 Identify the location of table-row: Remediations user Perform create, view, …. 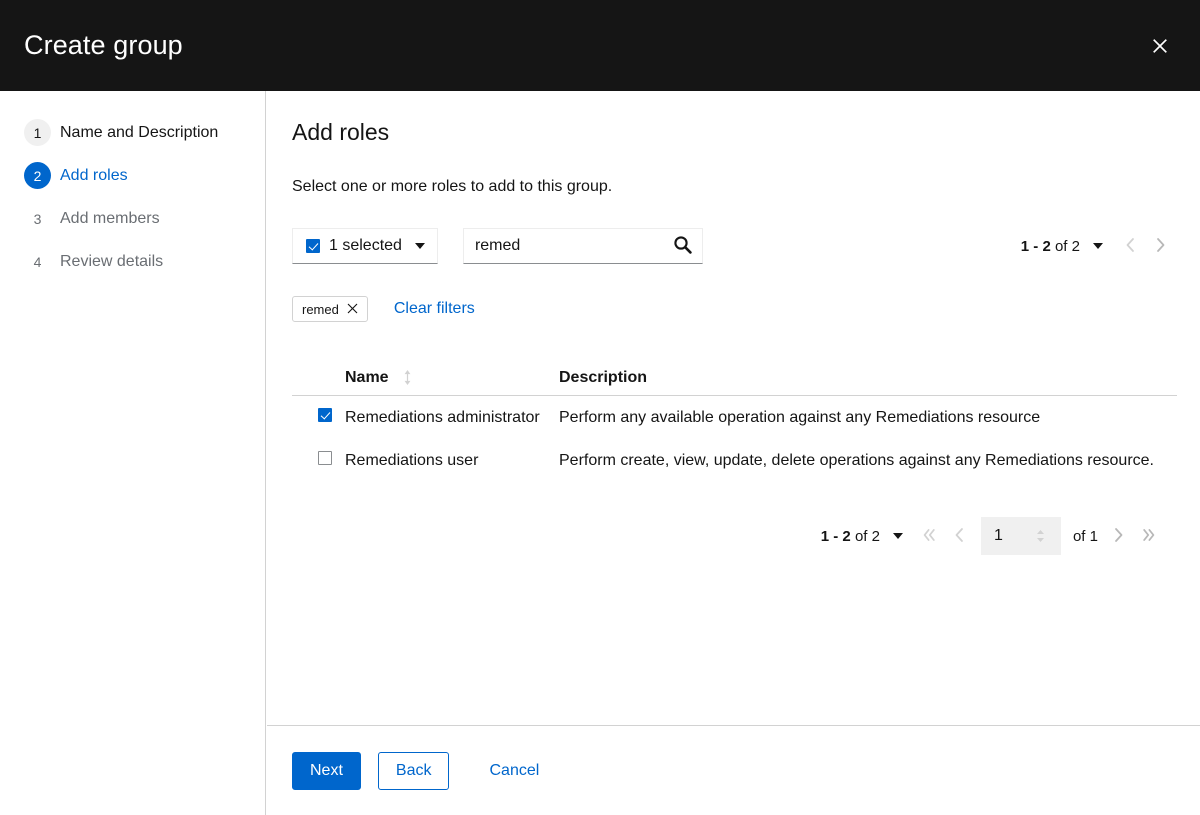
(734, 460).